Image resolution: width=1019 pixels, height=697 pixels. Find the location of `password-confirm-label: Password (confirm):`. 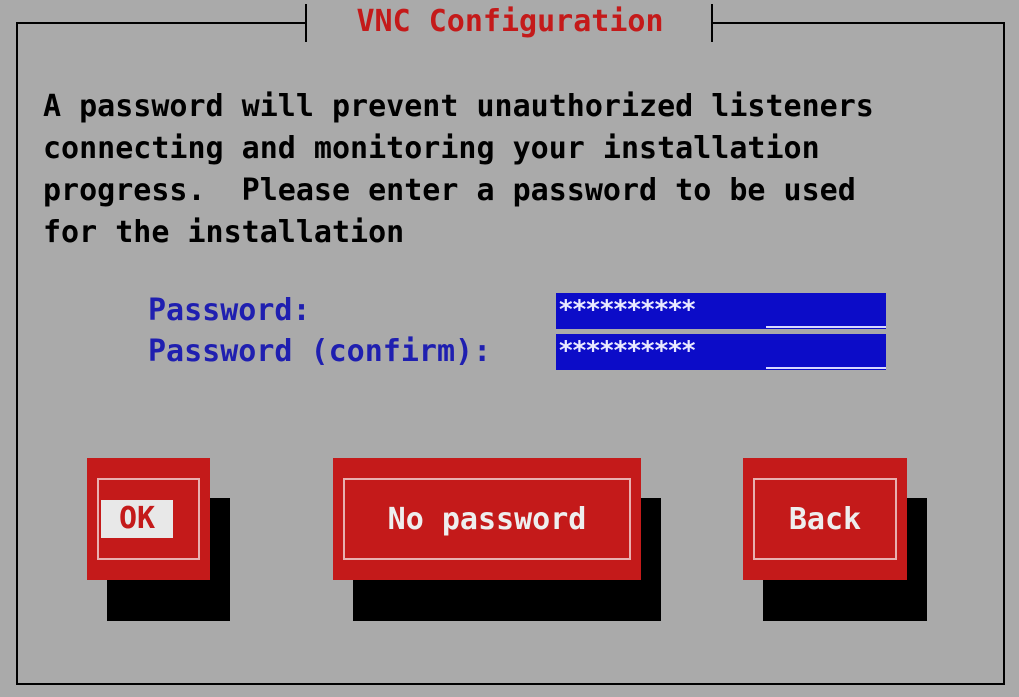

password-confirm-label: Password (confirm): is located at coordinates (320, 351).